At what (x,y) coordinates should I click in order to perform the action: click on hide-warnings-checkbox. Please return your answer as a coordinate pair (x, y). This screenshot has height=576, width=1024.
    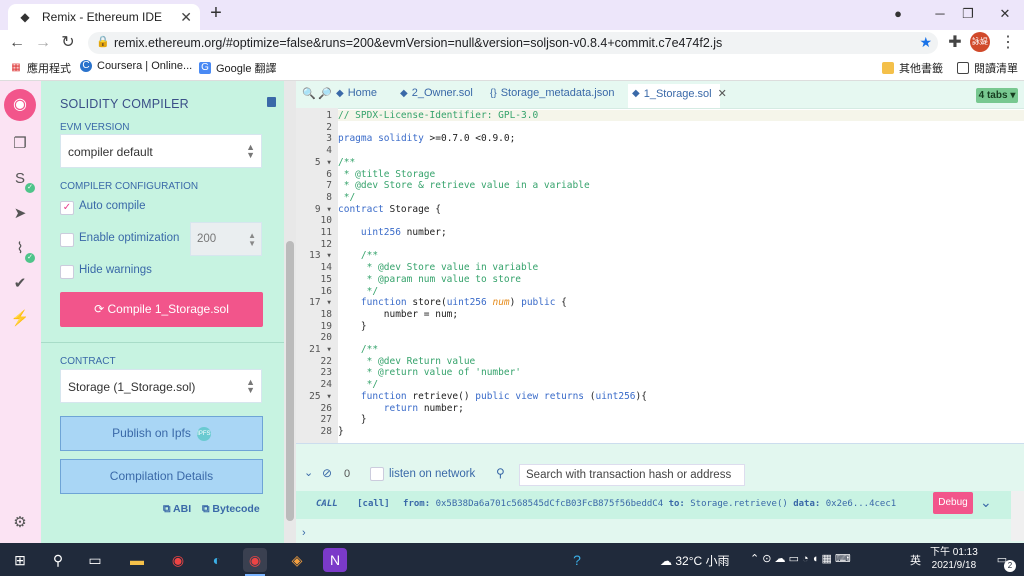
    Looking at the image, I should click on (67, 272).